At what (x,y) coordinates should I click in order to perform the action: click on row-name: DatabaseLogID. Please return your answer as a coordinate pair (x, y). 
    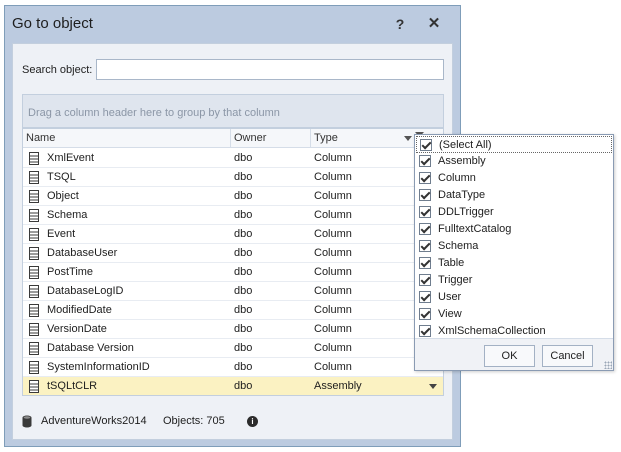
    Looking at the image, I should click on (85, 291).